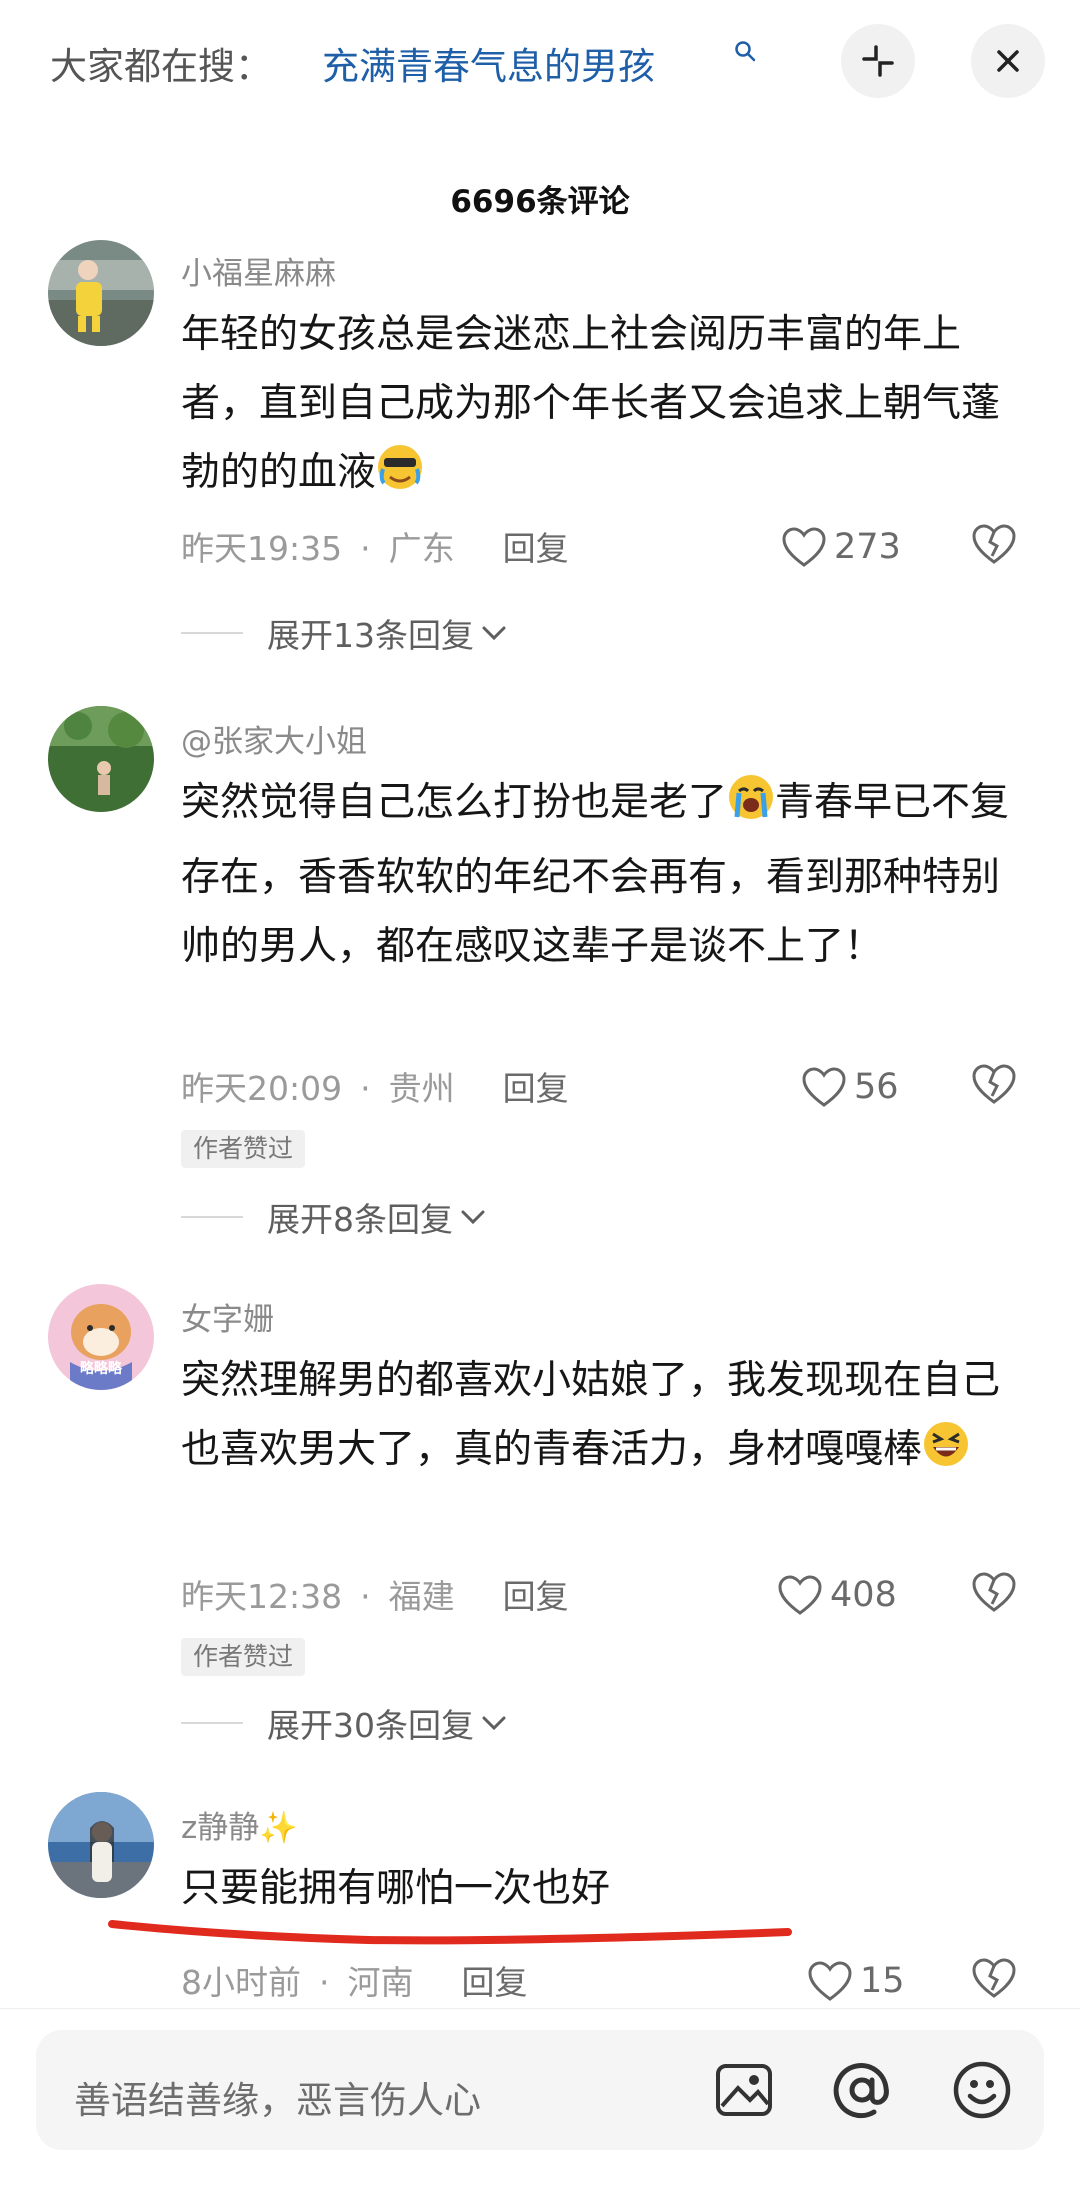  What do you see at coordinates (380, 1982) in the screenshot?
I see `comment-location: 河南` at bounding box center [380, 1982].